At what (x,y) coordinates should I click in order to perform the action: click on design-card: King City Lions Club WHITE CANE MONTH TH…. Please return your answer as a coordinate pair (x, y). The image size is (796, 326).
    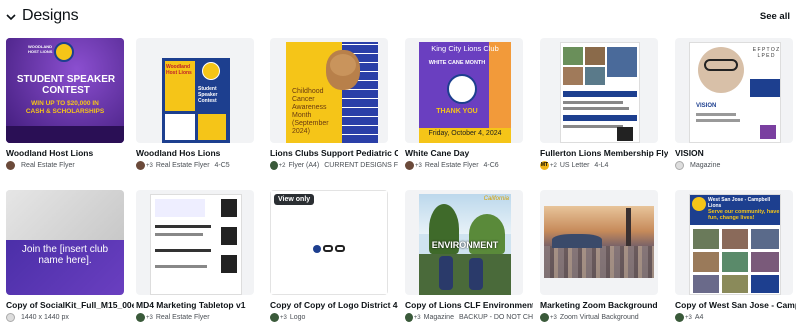
    Looking at the image, I should click on (464, 104).